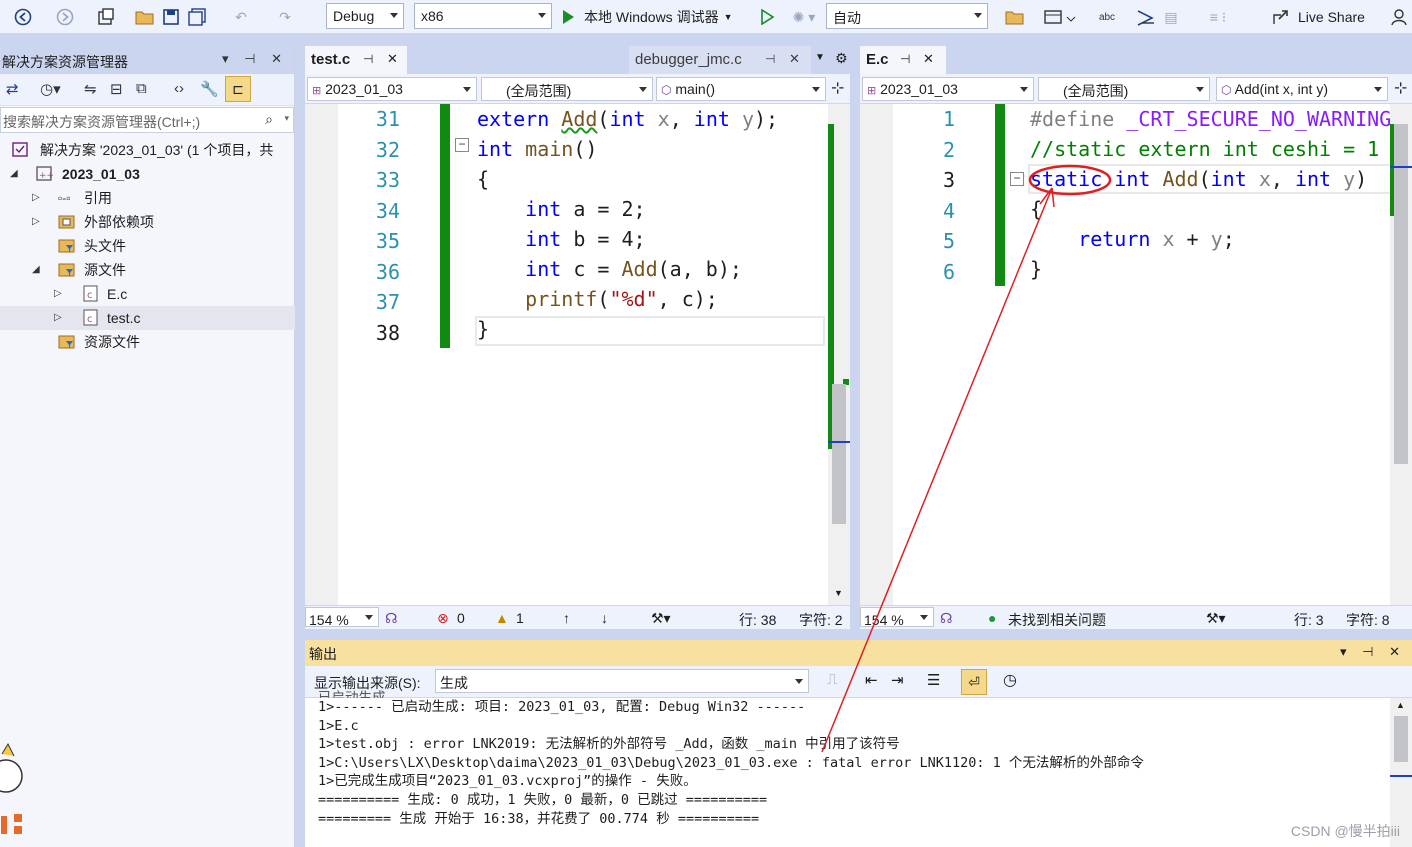  Describe the element at coordinates (365, 16) in the screenshot. I see `config-select: Debug` at that location.